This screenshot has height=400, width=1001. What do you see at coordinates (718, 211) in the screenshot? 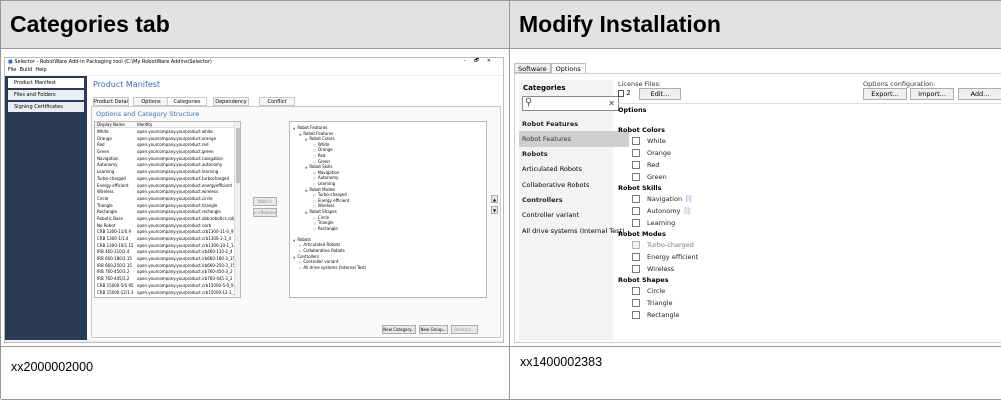
I see `option-checkbox-row: Autonomy ⛓` at bounding box center [718, 211].